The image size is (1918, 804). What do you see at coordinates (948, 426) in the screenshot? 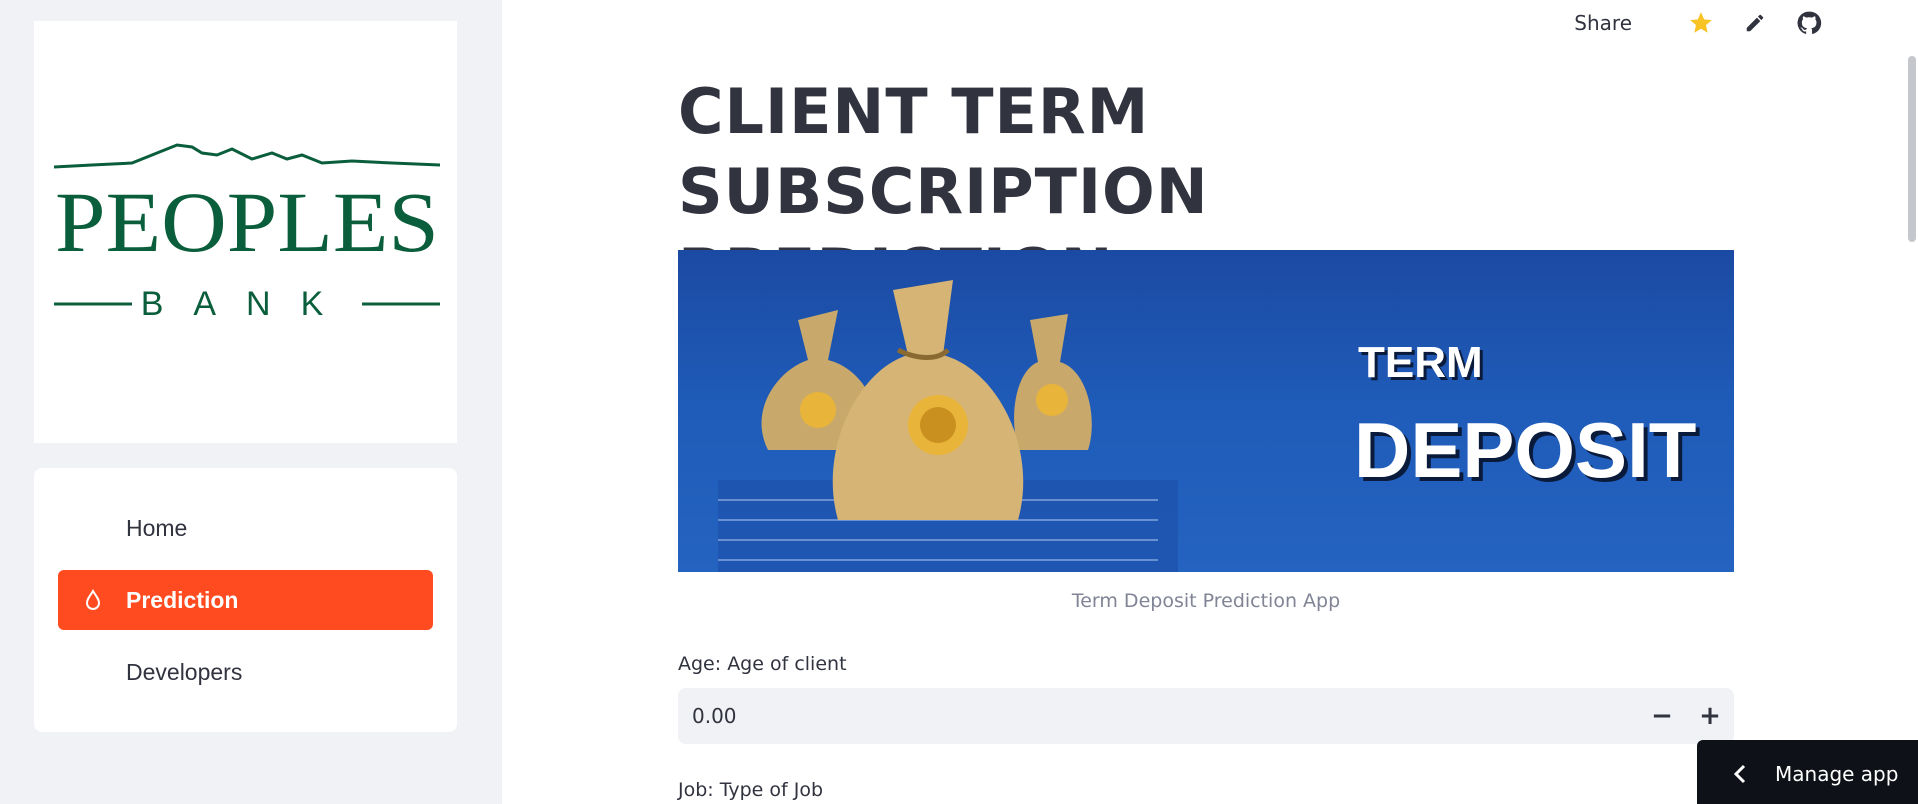
I see `money-bags-illustration` at bounding box center [948, 426].